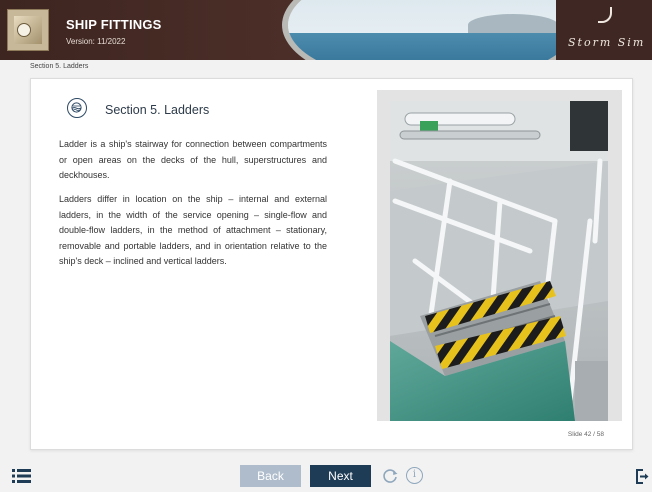 This screenshot has height=492, width=652. Describe the element at coordinates (270, 476) in the screenshot. I see `back-button: Back` at that location.